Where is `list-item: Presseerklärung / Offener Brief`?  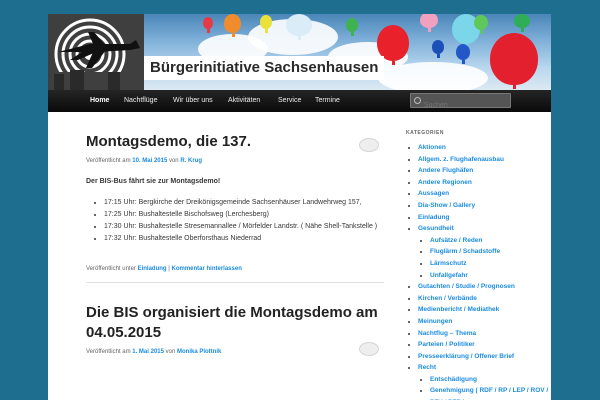
list-item: Presseerklärung / Offener Brief is located at coordinates (484, 357).